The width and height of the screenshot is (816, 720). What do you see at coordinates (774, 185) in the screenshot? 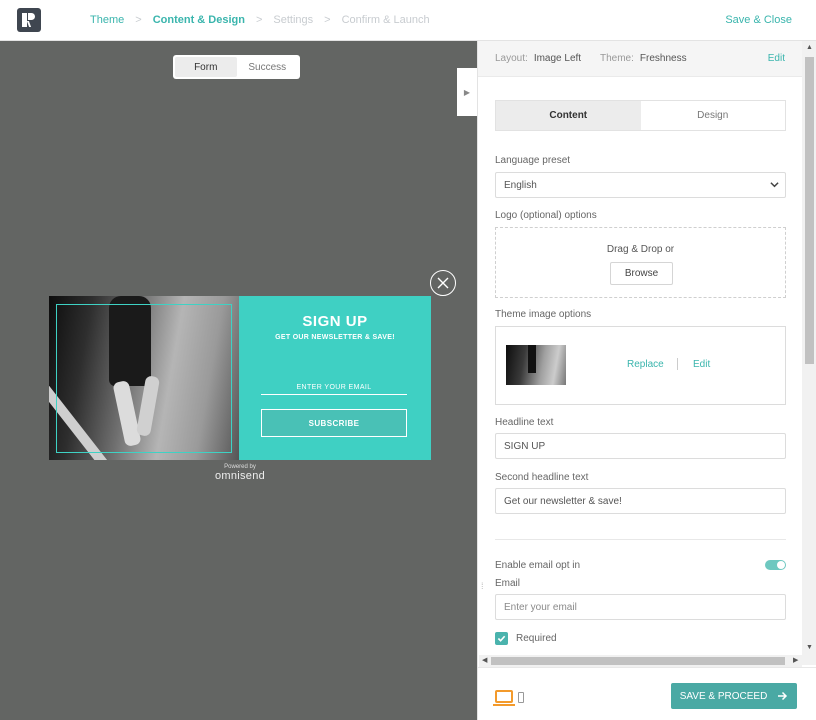
I see `chevron-down-icon` at bounding box center [774, 185].